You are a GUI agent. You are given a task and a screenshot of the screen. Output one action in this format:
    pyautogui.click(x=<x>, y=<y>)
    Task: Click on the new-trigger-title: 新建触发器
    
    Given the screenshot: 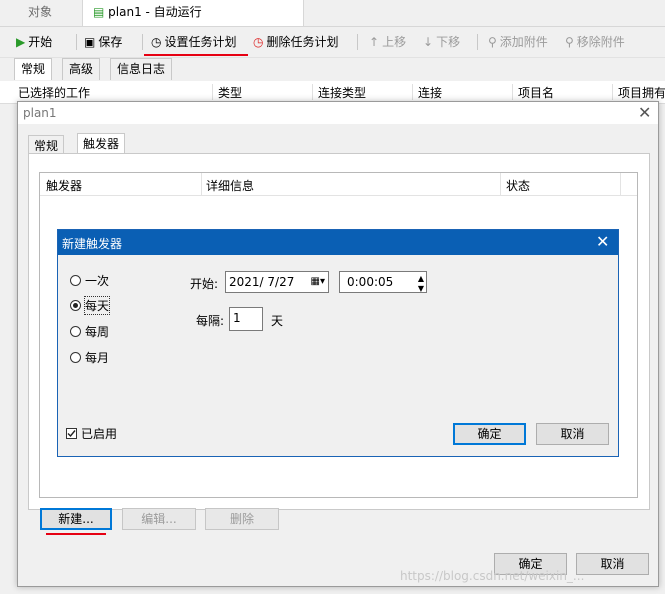 What is the action you would take?
    pyautogui.click(x=92, y=244)
    